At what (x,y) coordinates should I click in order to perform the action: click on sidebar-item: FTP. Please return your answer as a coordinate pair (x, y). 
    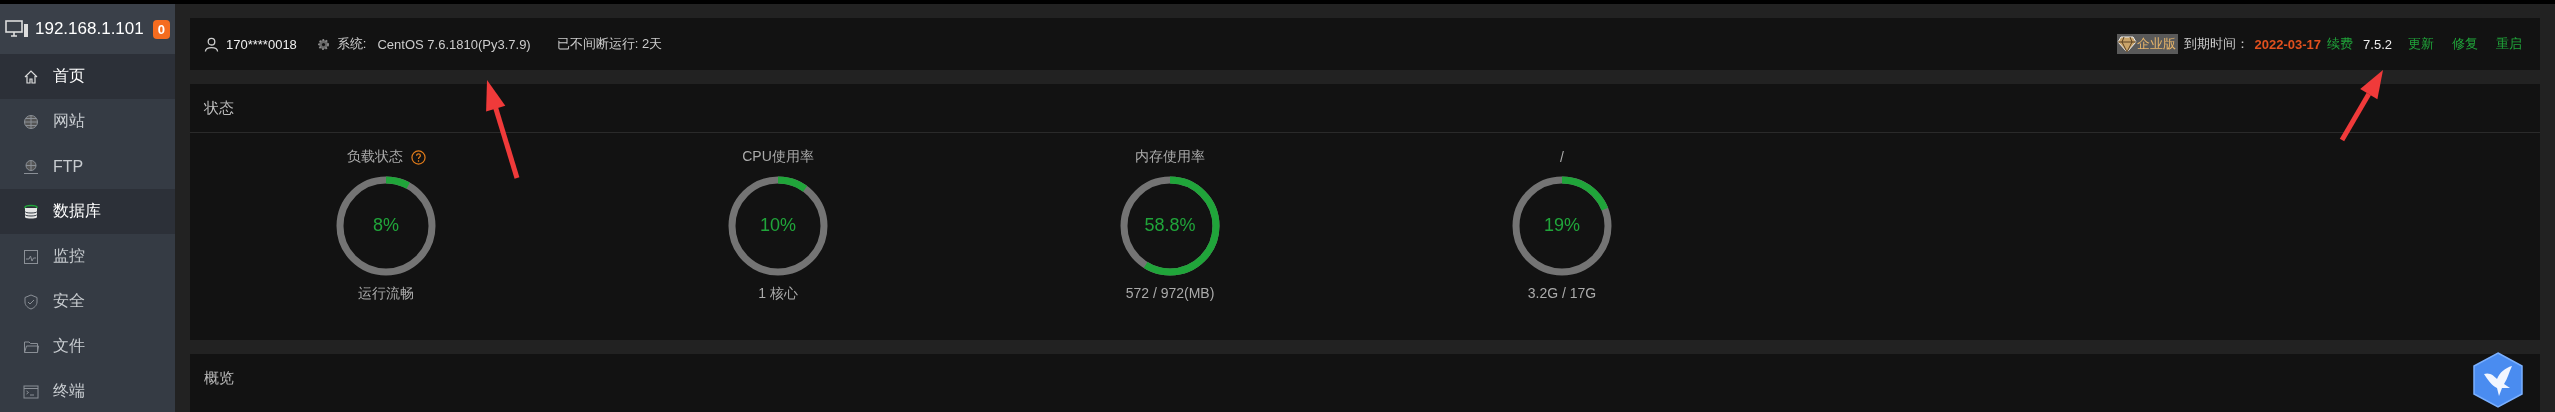
    Looking at the image, I should click on (87, 166).